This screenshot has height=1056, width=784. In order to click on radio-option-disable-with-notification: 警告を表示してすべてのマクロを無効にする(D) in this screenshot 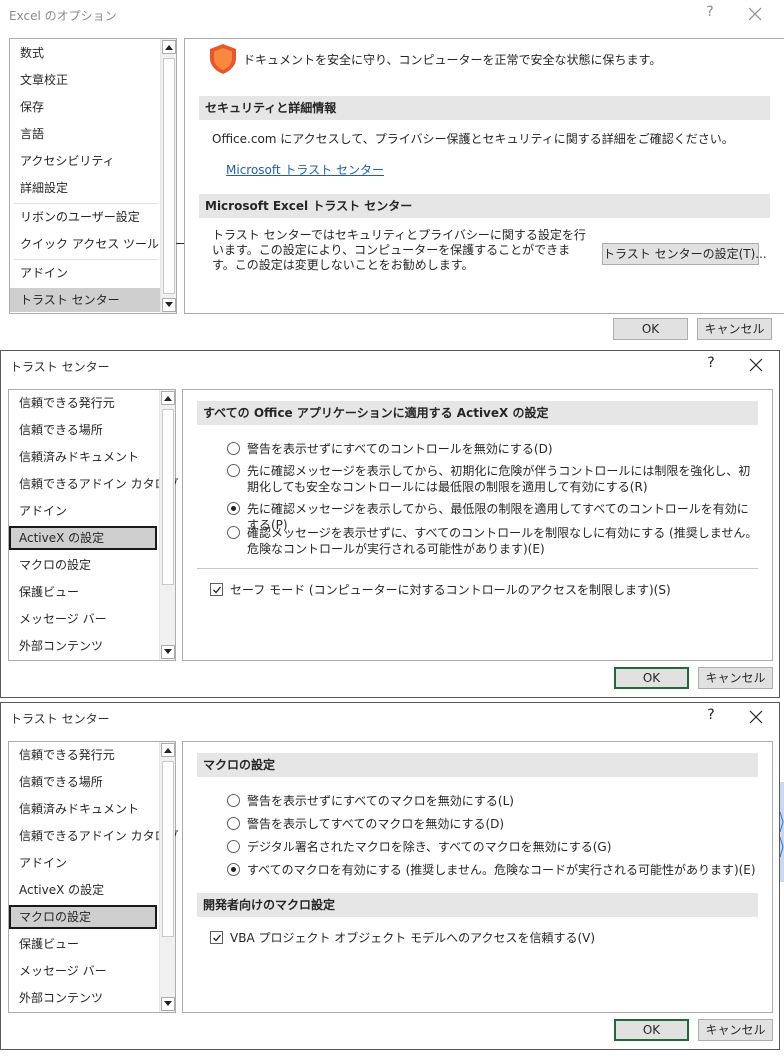, I will do `click(492, 824)`.